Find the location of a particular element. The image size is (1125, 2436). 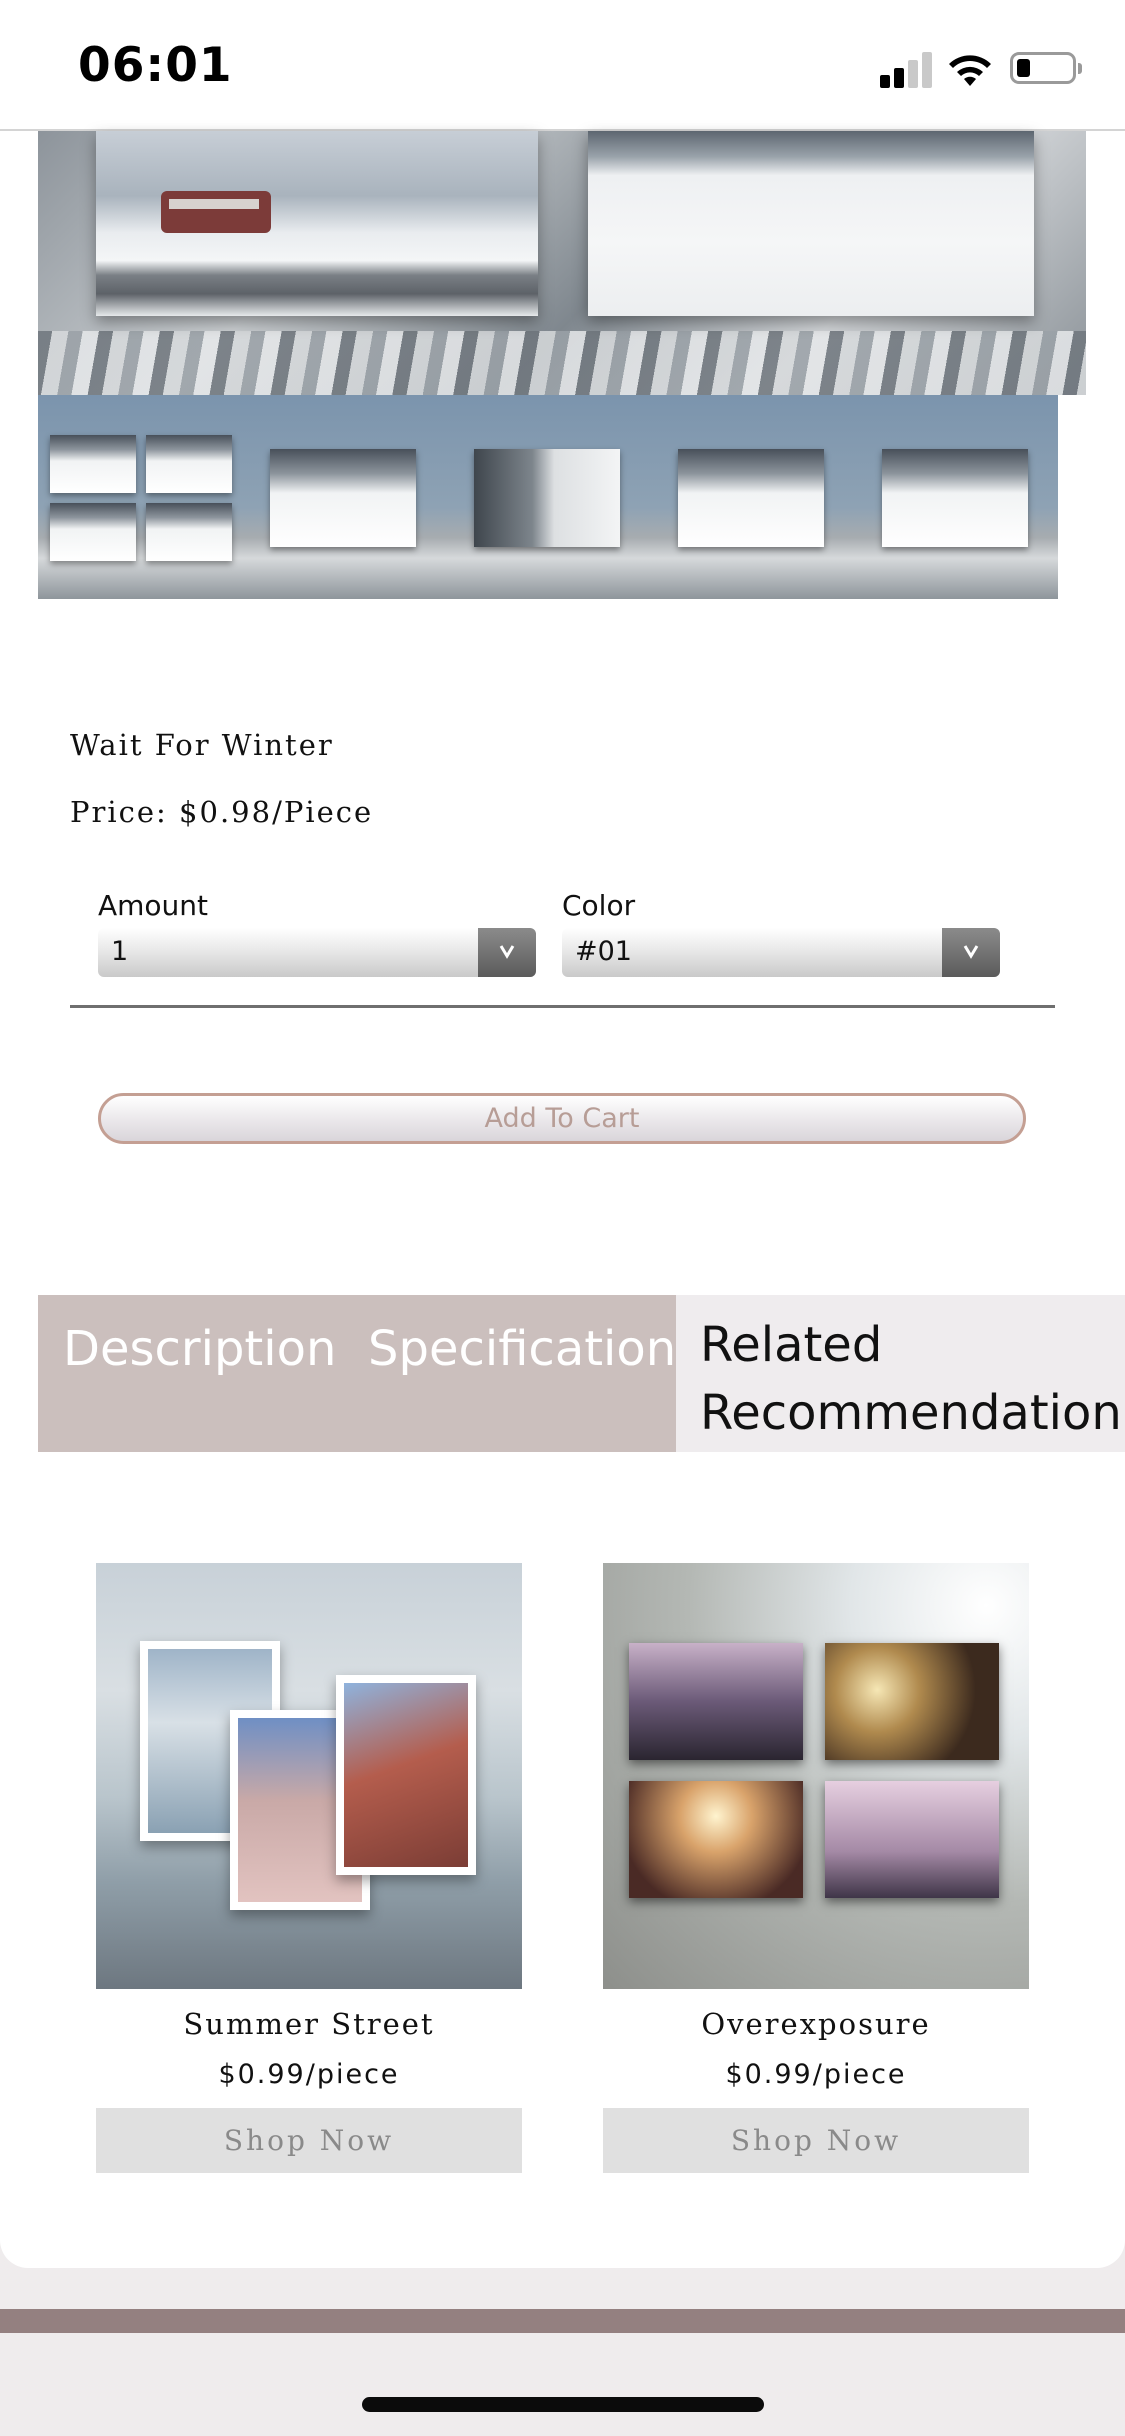

status-time: 06:01 is located at coordinates (155, 65).